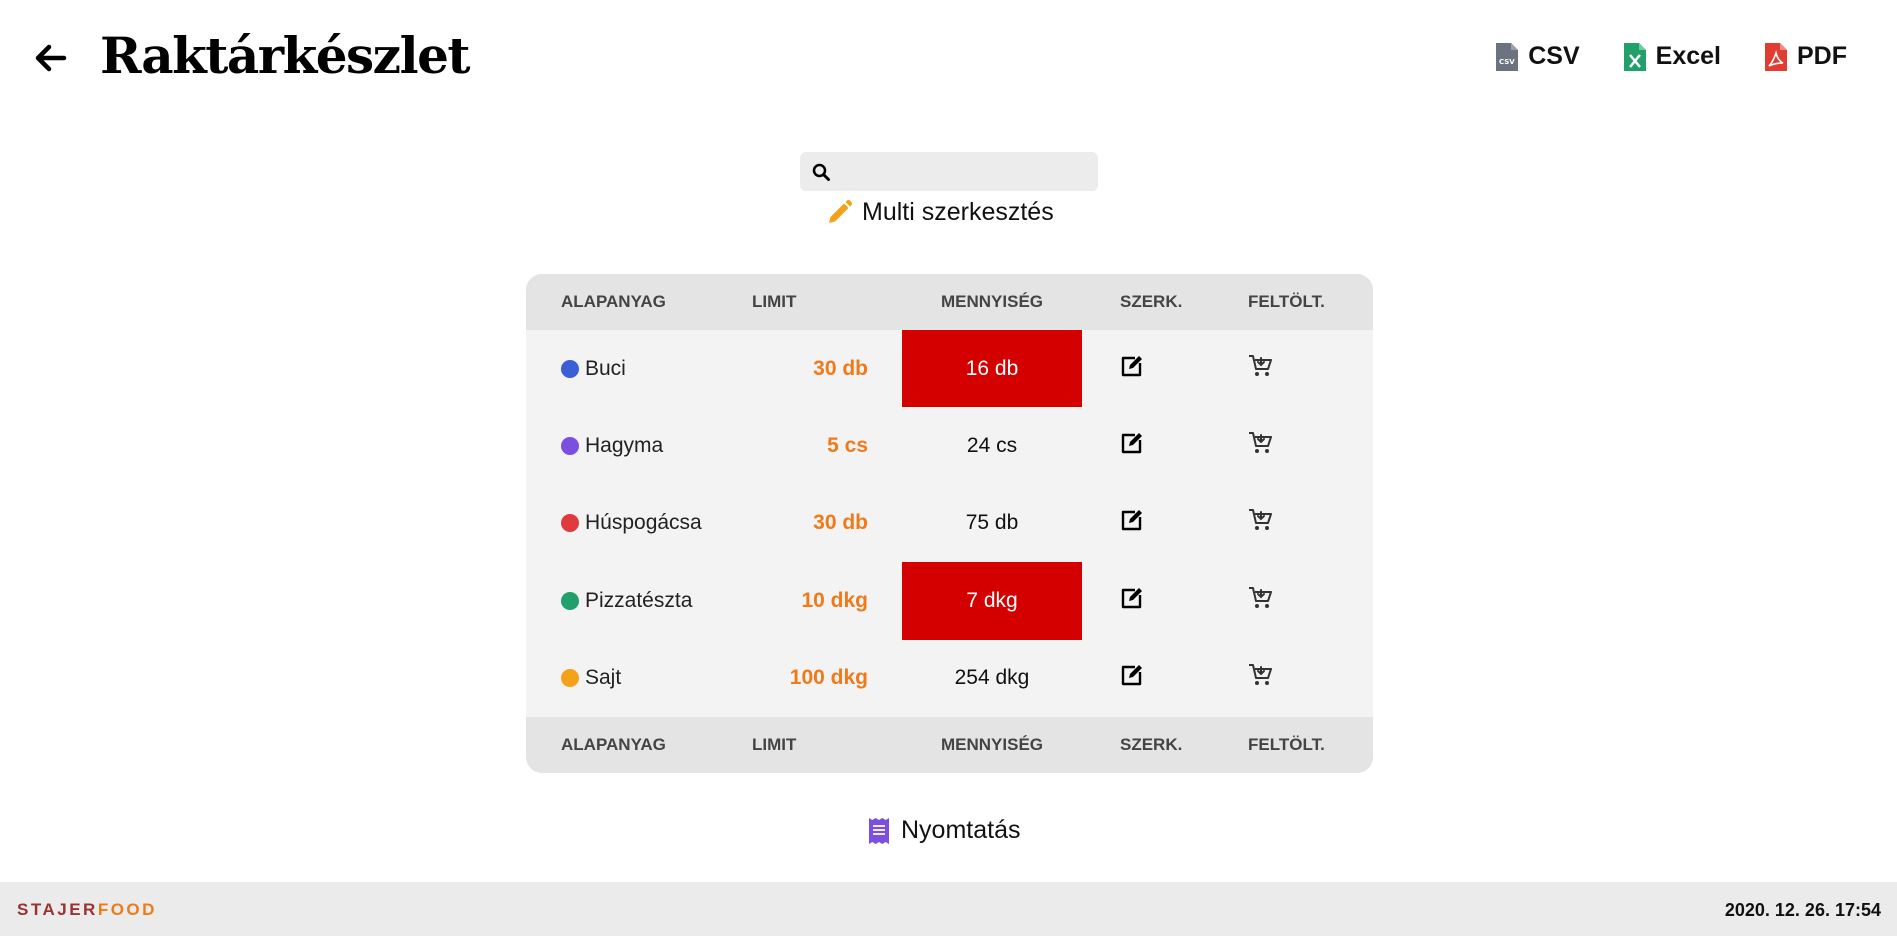 The height and width of the screenshot is (936, 1897). What do you see at coordinates (879, 830) in the screenshot?
I see `receipt-icon` at bounding box center [879, 830].